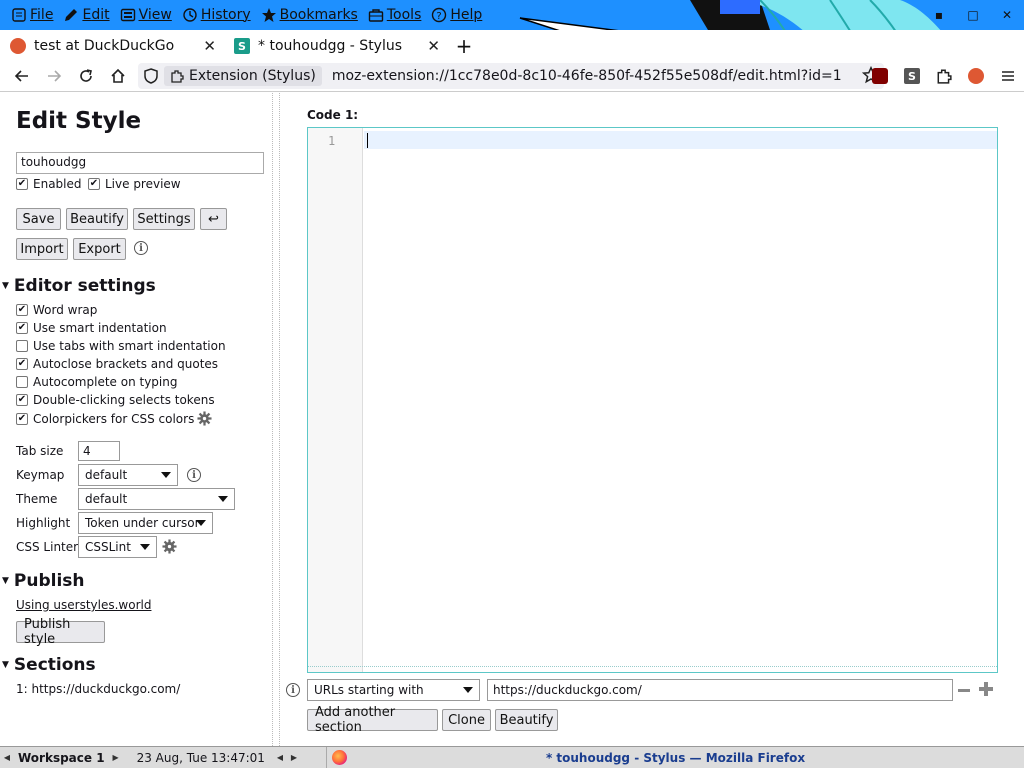 This screenshot has width=1024, height=768. Describe the element at coordinates (18, 46) in the screenshot. I see `duckduckgo-icon` at that location.